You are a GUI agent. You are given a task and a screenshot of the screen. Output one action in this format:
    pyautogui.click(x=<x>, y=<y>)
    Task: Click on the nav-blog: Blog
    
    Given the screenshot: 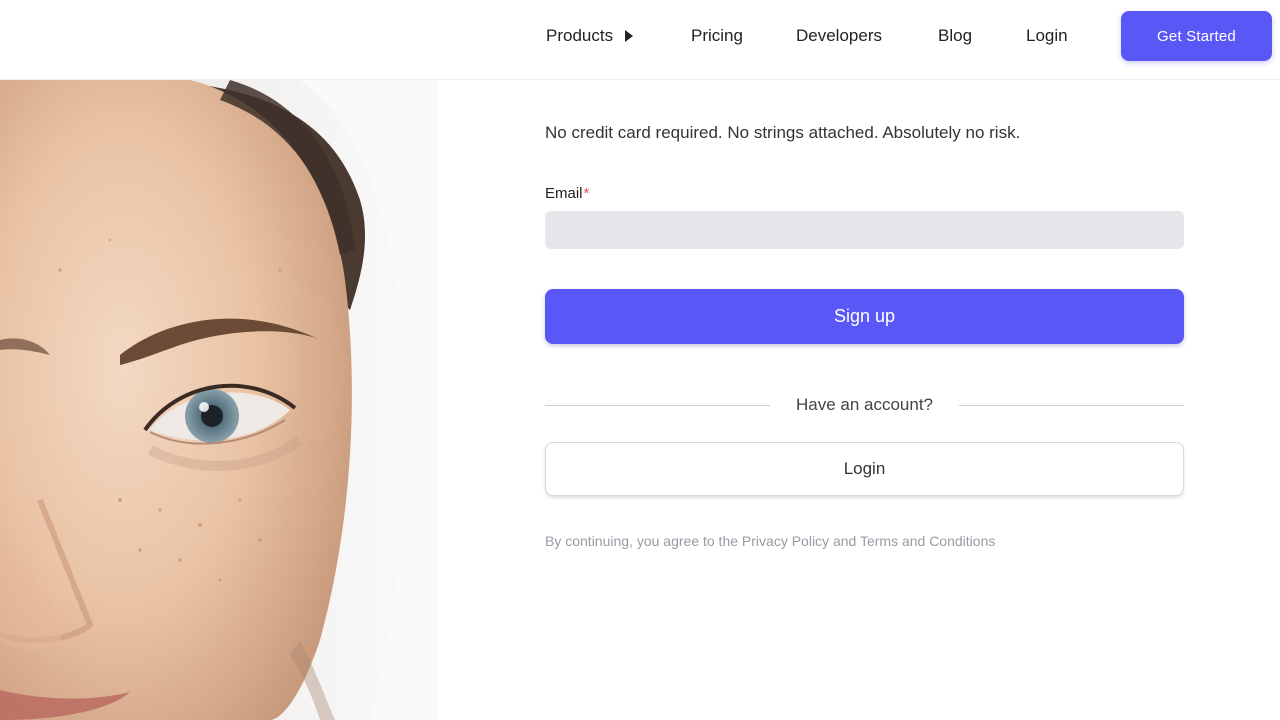 What is the action you would take?
    pyautogui.click(x=955, y=36)
    